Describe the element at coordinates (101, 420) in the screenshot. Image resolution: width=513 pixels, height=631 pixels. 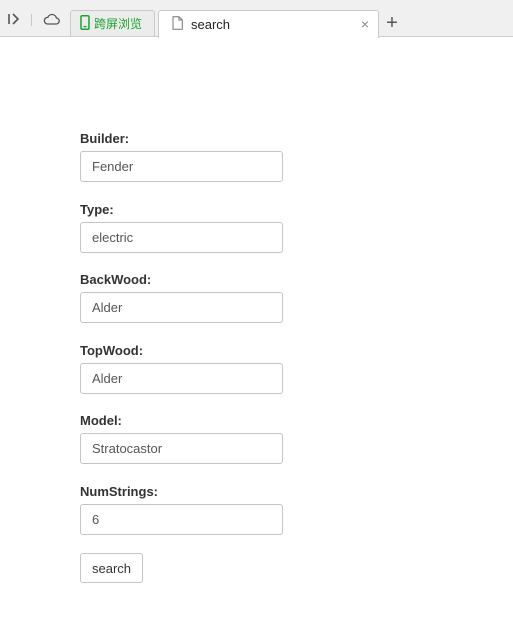
I see `model-label: Model:` at that location.